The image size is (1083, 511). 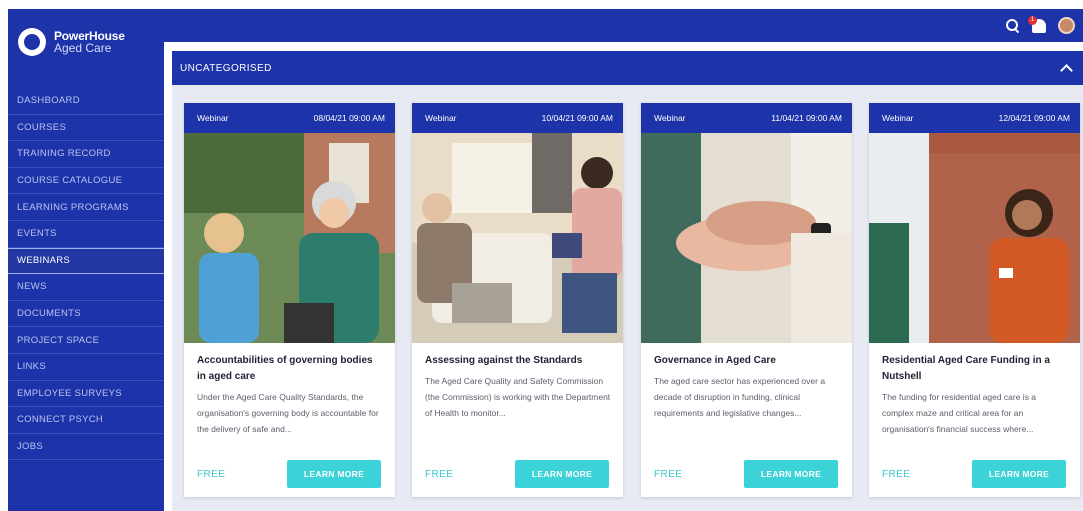 I want to click on sidebar-item-course-catalogue: COURSE CATALOGUE, so click(x=86, y=181).